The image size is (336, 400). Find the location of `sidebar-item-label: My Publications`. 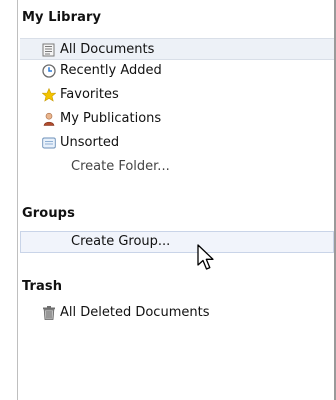

sidebar-item-label: My Publications is located at coordinates (111, 118).